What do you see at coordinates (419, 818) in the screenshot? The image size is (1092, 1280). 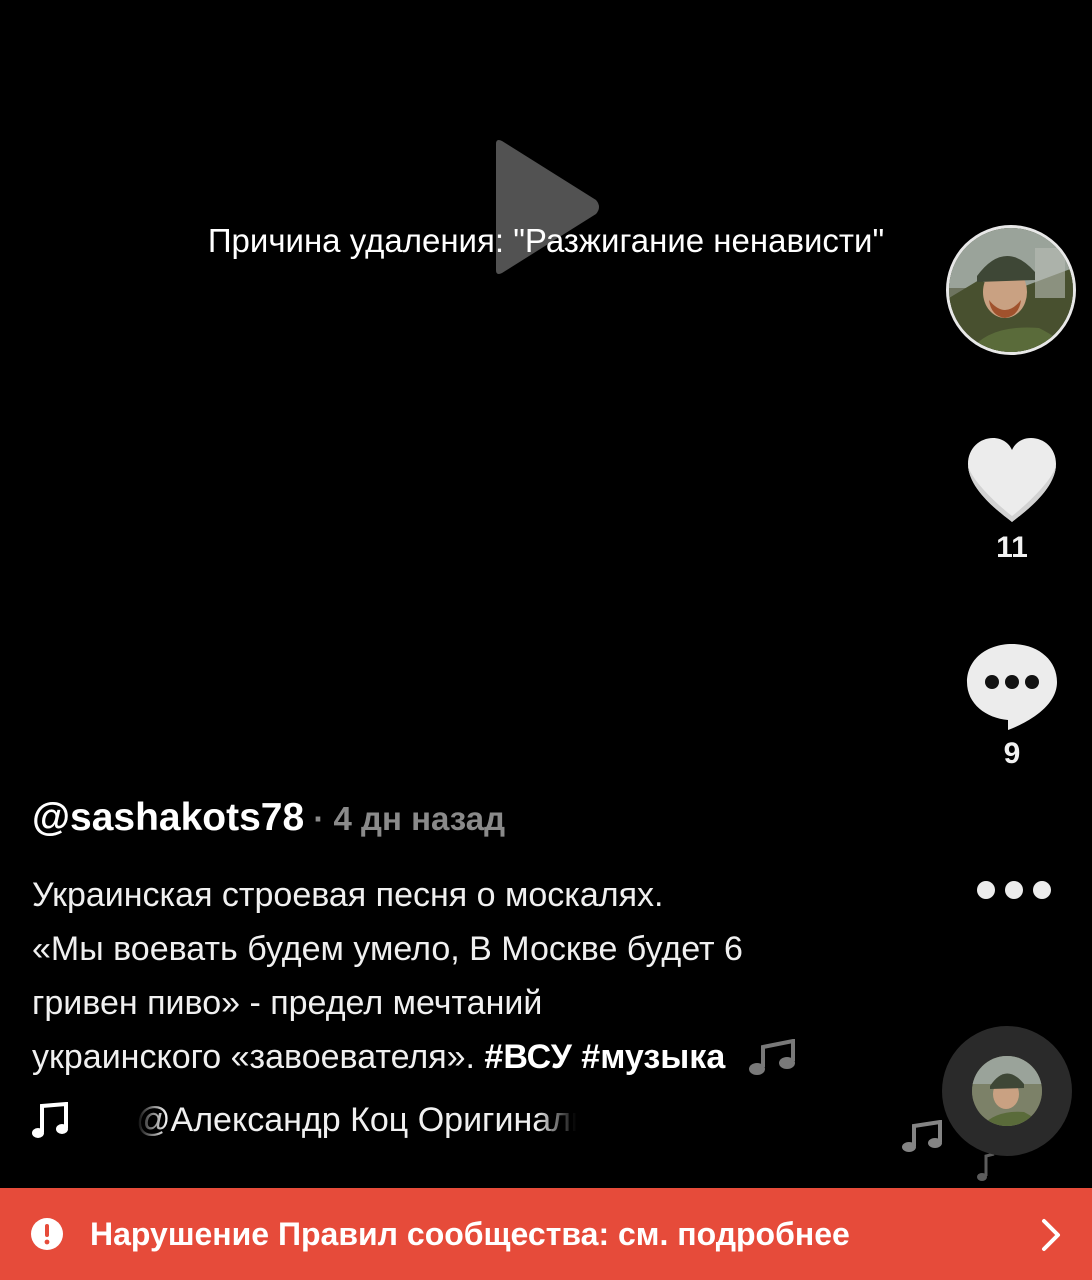 I see `post-time: 4 дн назад` at bounding box center [419, 818].